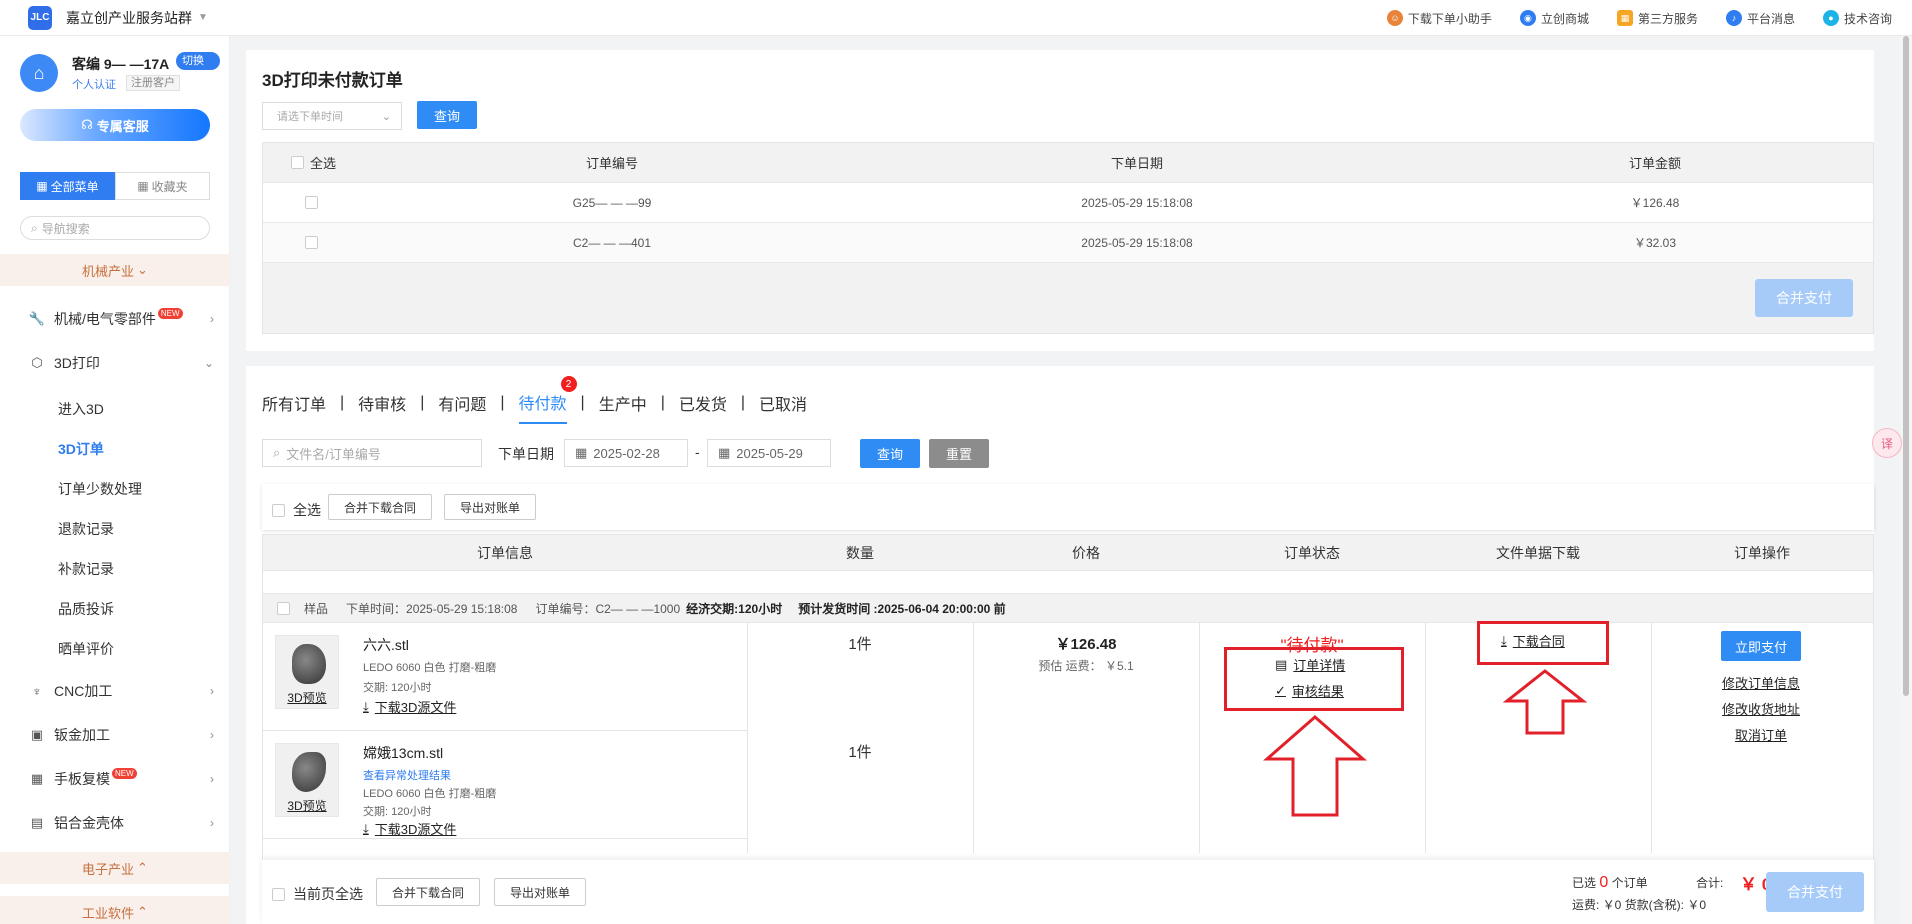 The image size is (1912, 924). I want to click on item-quantity: 1件, so click(860, 752).